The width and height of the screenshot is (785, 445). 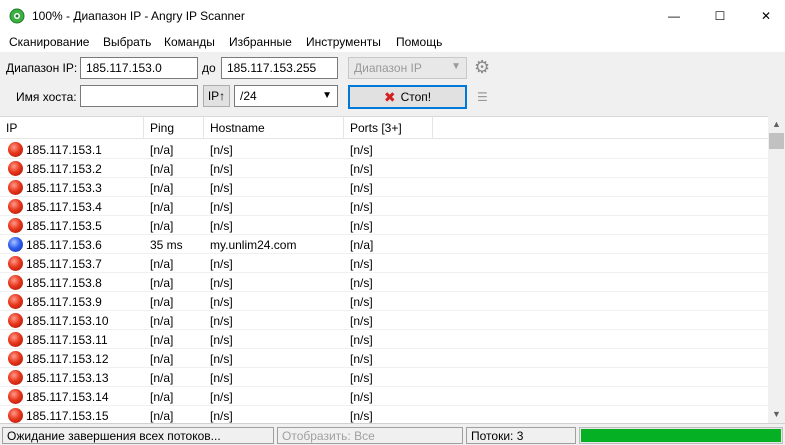 I want to click on display-filter: Отобразить: Все, so click(x=370, y=435).